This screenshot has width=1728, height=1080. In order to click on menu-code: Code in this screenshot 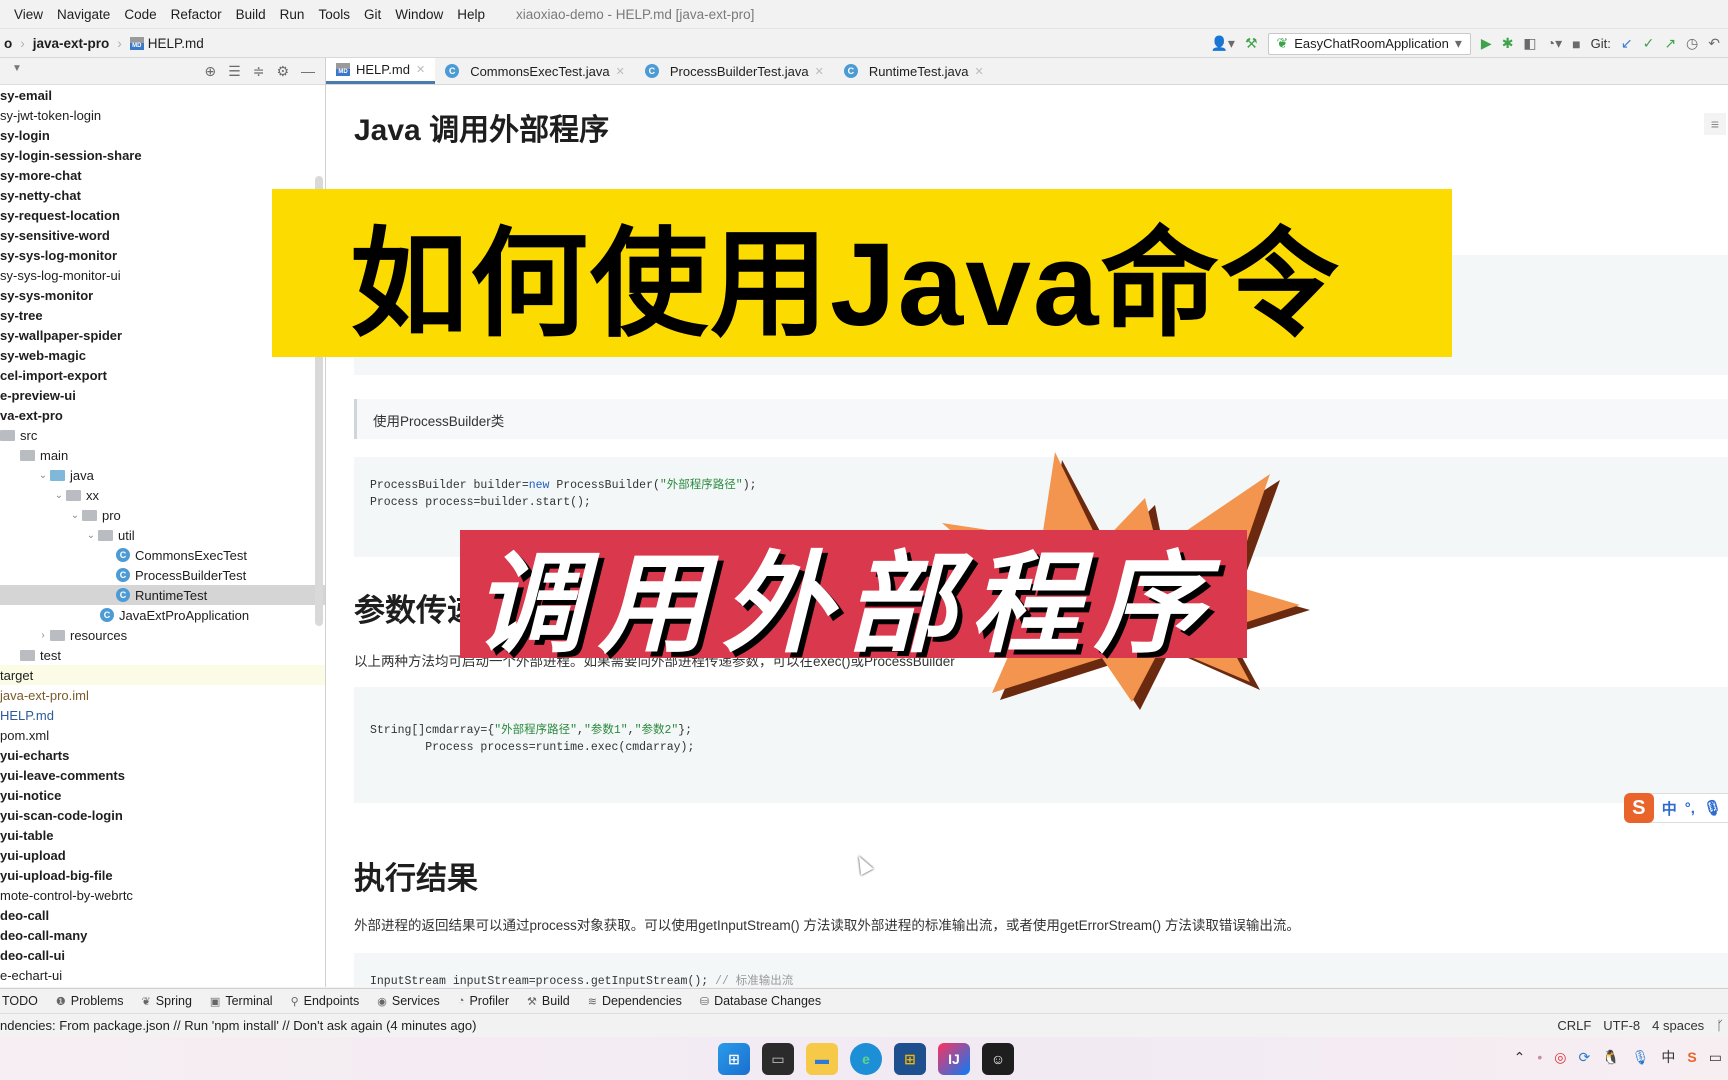, I will do `click(140, 14)`.